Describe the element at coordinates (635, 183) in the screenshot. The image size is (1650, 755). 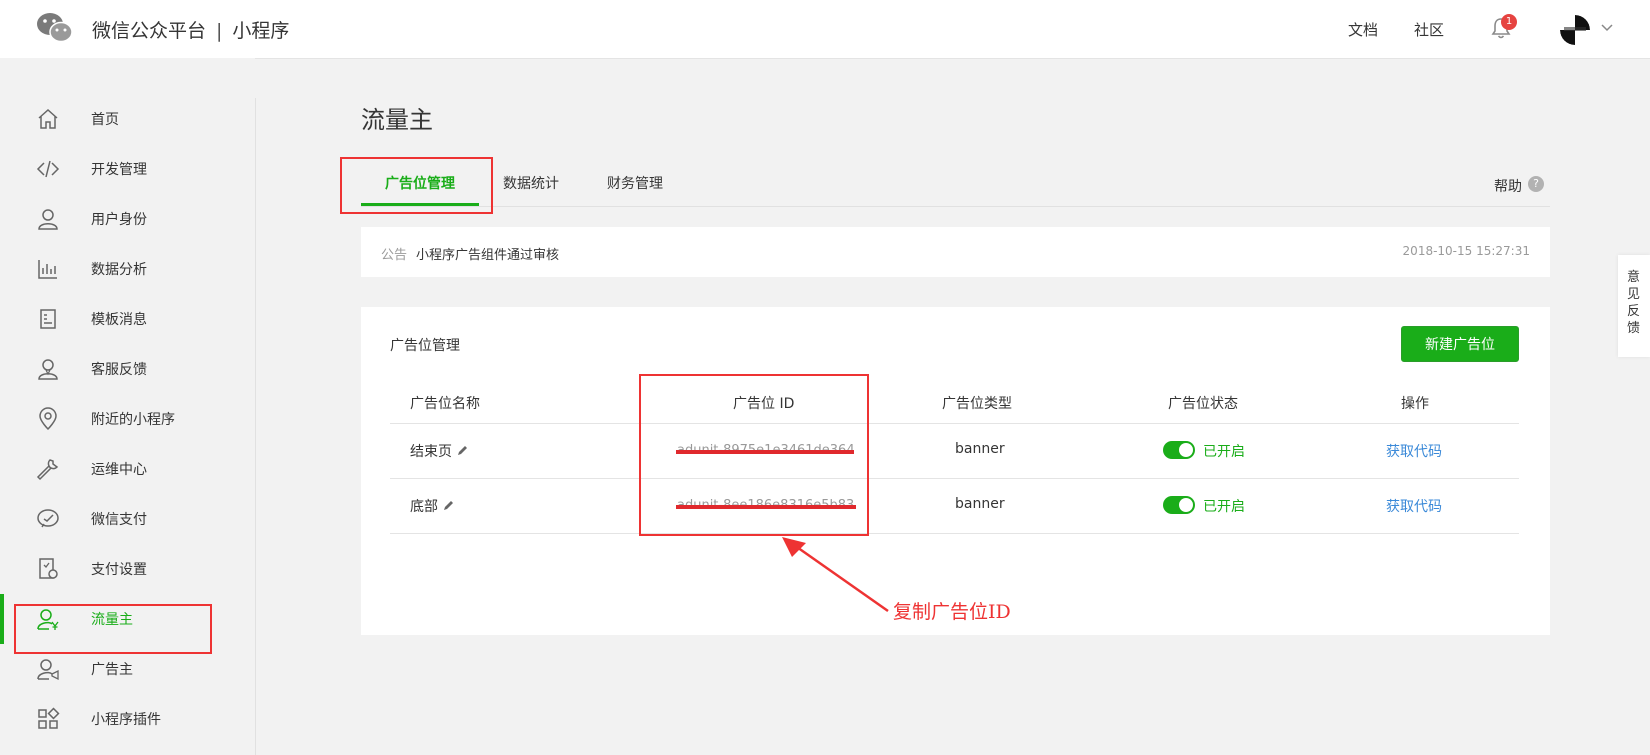
I see `tab-finance: 财务管理` at that location.